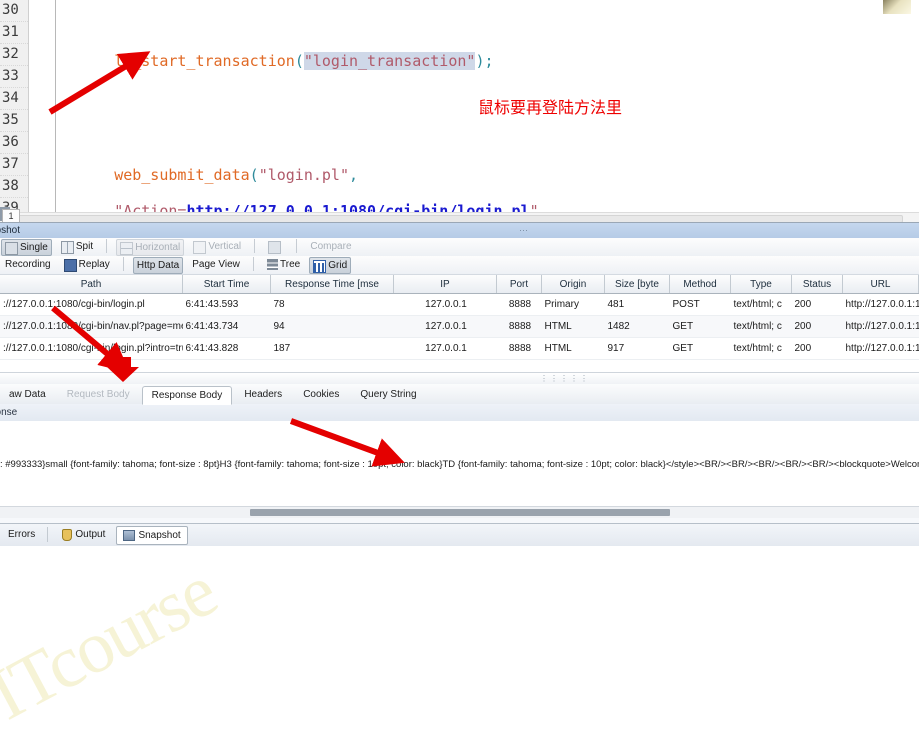 This screenshot has height=738, width=919. What do you see at coordinates (550, 107) in the screenshot?
I see `annotation-note-text: 鼠标要再登陆方法里` at bounding box center [550, 107].